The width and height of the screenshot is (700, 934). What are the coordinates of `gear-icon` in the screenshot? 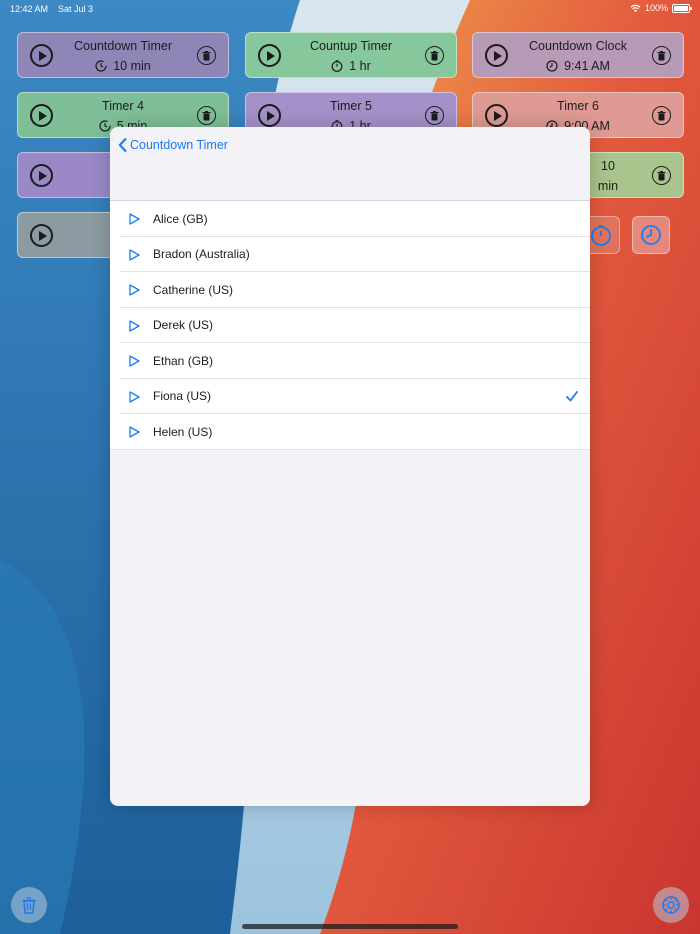 It's located at (671, 905).